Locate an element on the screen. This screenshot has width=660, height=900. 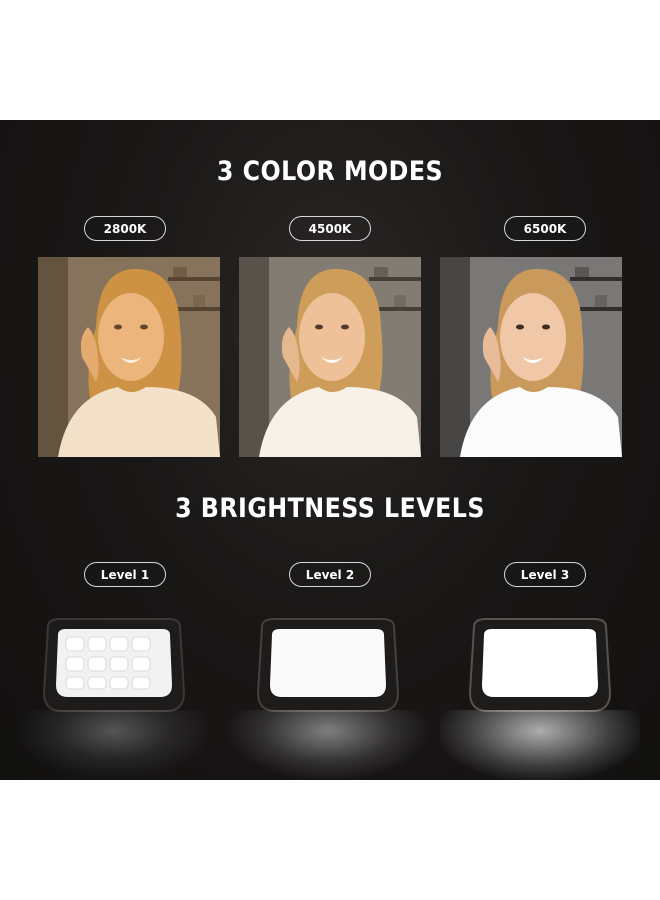
photo-6500k is located at coordinates (531, 357).